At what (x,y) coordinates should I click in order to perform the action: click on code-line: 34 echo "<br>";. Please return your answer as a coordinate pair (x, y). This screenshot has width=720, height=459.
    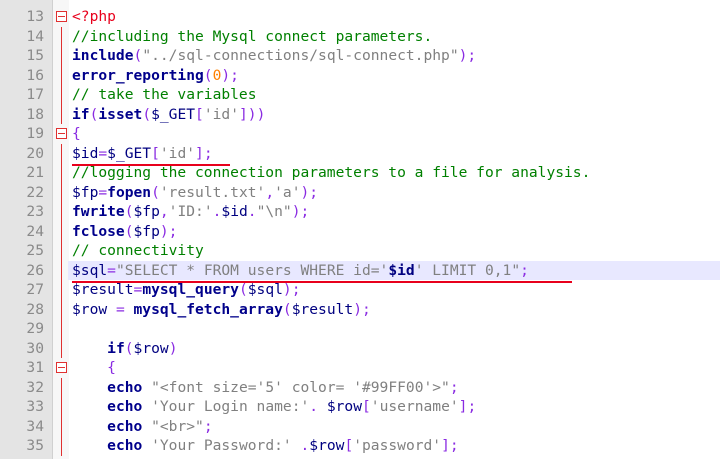
    Looking at the image, I should click on (360, 426).